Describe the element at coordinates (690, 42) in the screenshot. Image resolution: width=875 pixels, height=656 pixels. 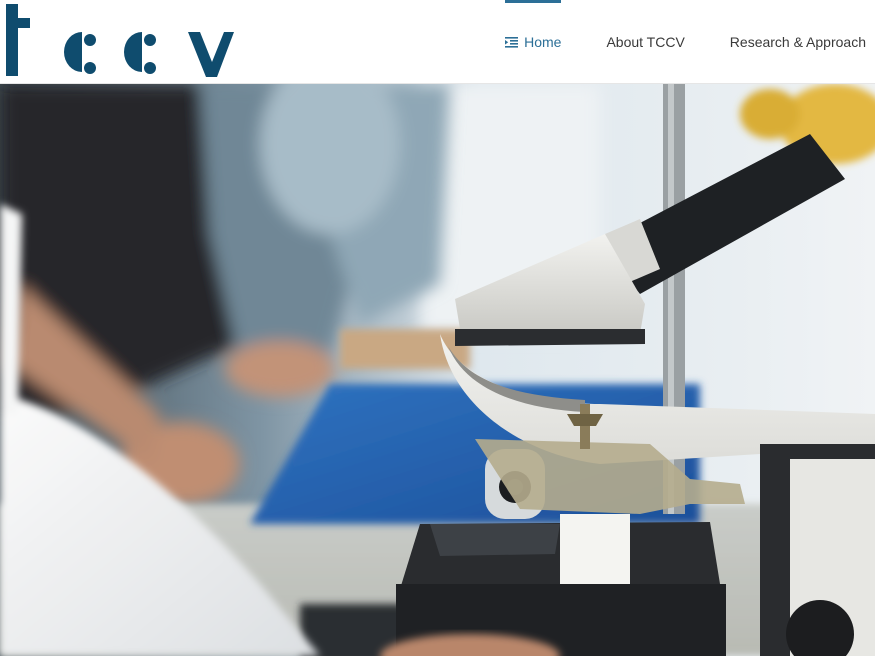
I see `main-nav: Home About TCCV Research & Approach` at that location.